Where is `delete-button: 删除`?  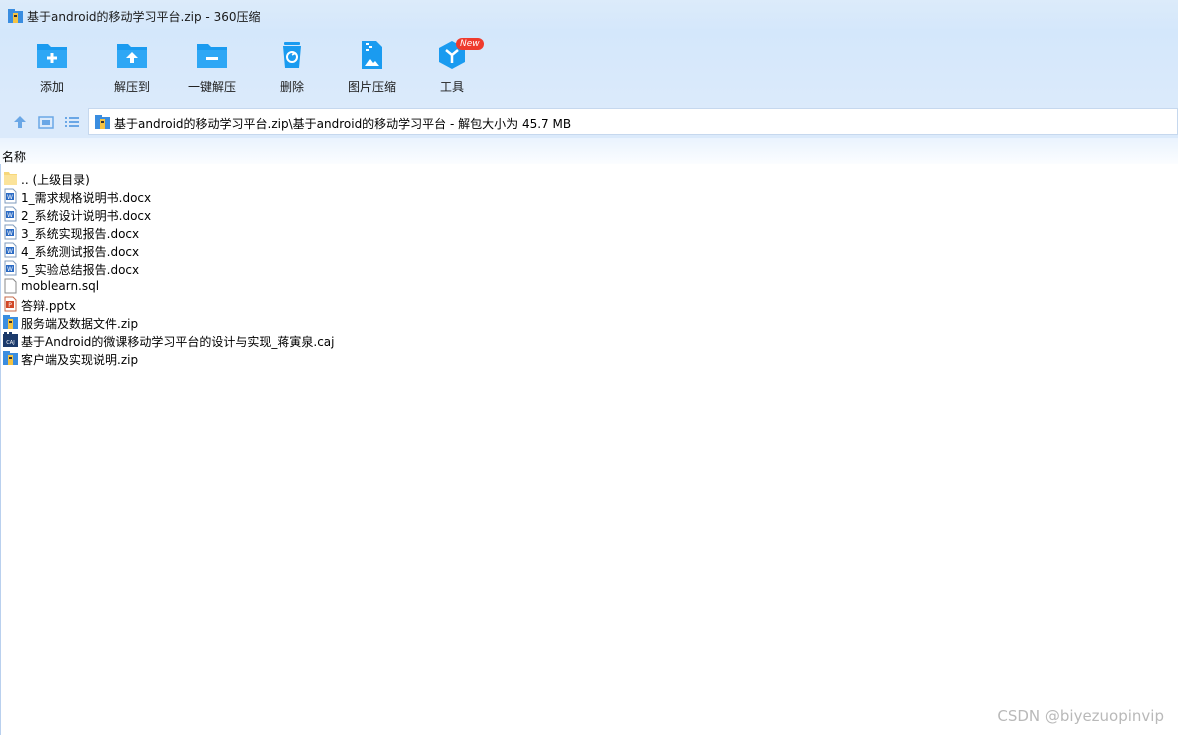
delete-button: 删除 is located at coordinates (292, 70).